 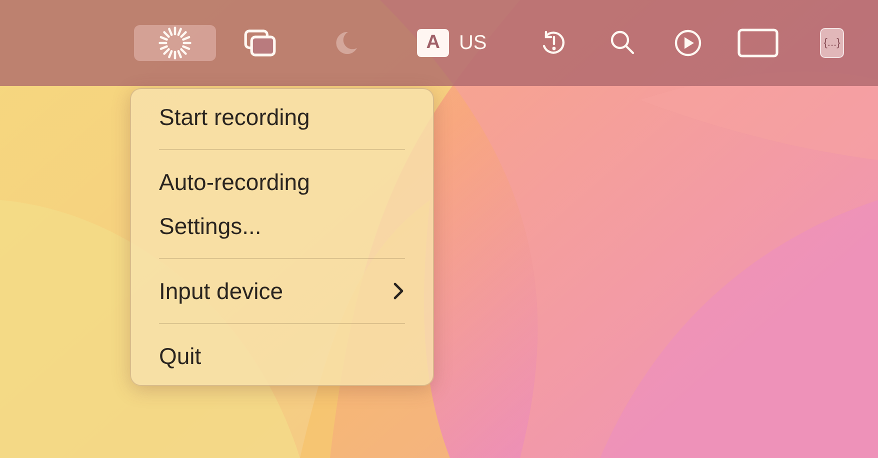 What do you see at coordinates (472, 43) in the screenshot?
I see `input-source-label: US` at bounding box center [472, 43].